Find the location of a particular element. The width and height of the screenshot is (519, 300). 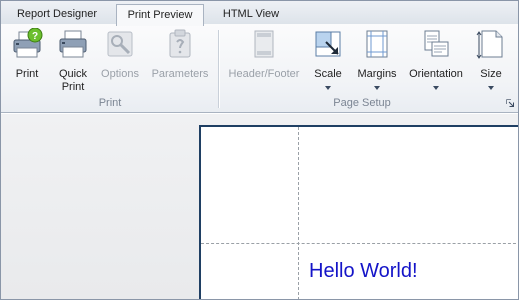

header-footer-button: Header/Footer is located at coordinates (264, 62).